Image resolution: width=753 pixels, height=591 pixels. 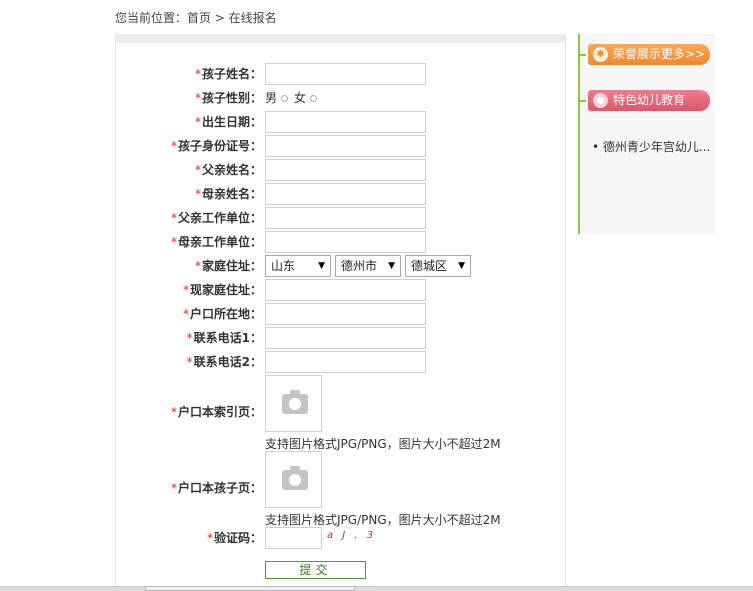 I want to click on hukou-child-upload, so click(x=293, y=479).